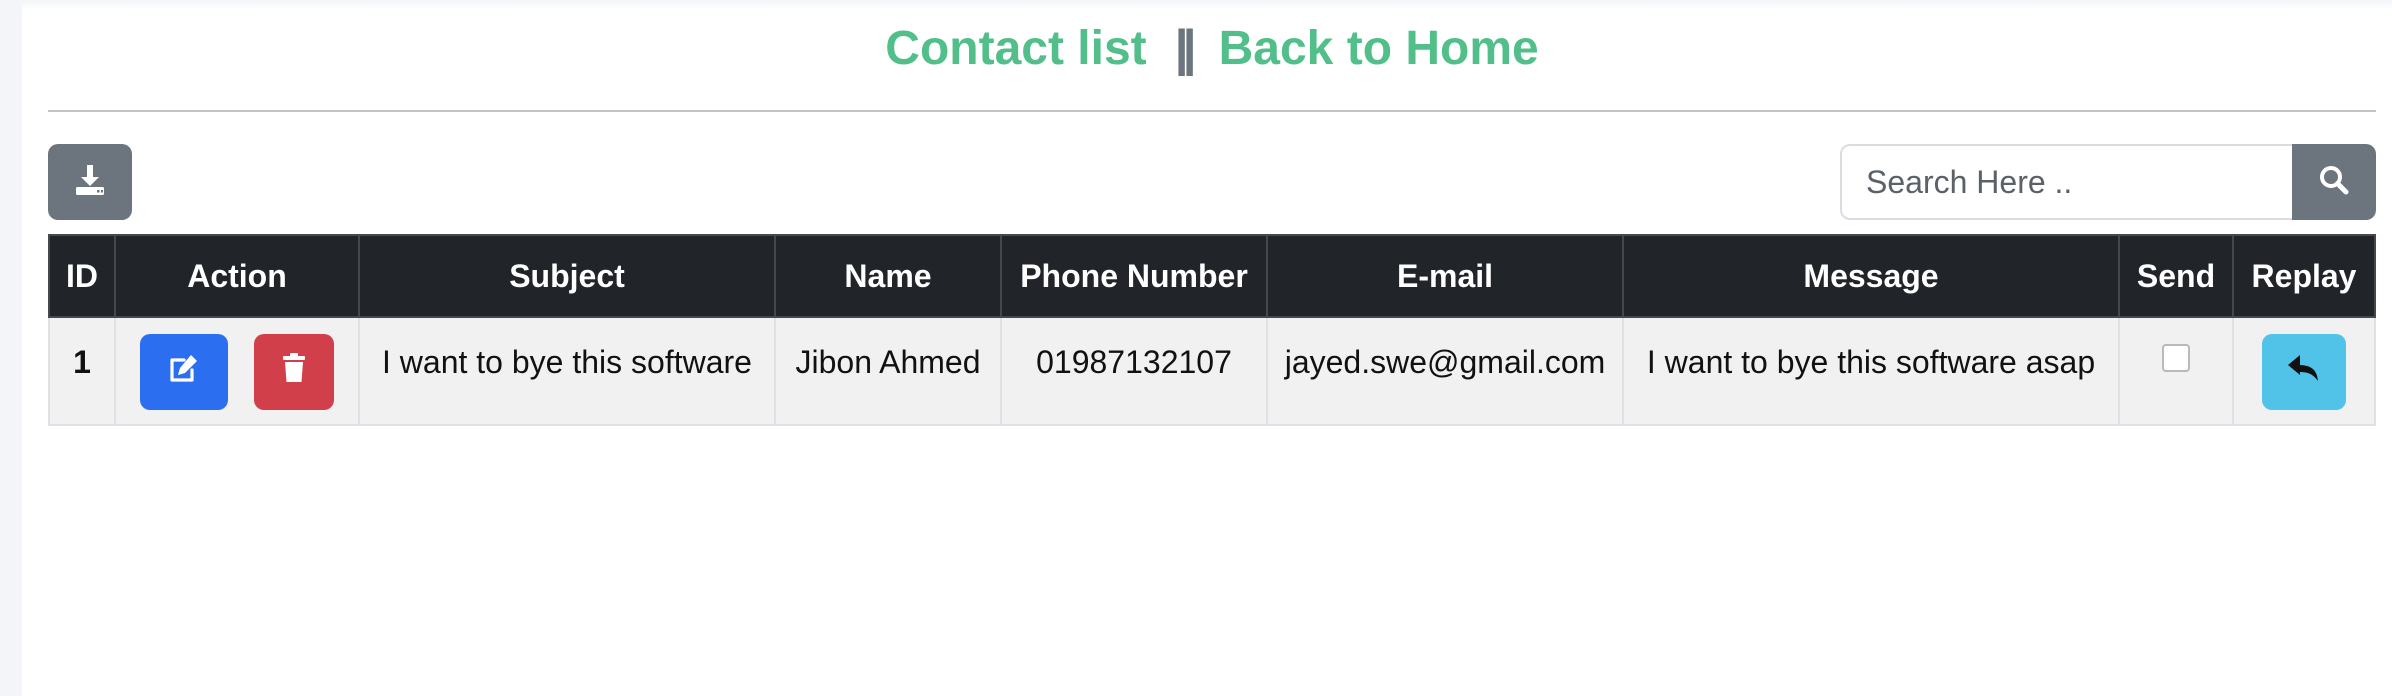 The image size is (2392, 696). Describe the element at coordinates (1445, 276) in the screenshot. I see `col-header-email: E-mail` at that location.